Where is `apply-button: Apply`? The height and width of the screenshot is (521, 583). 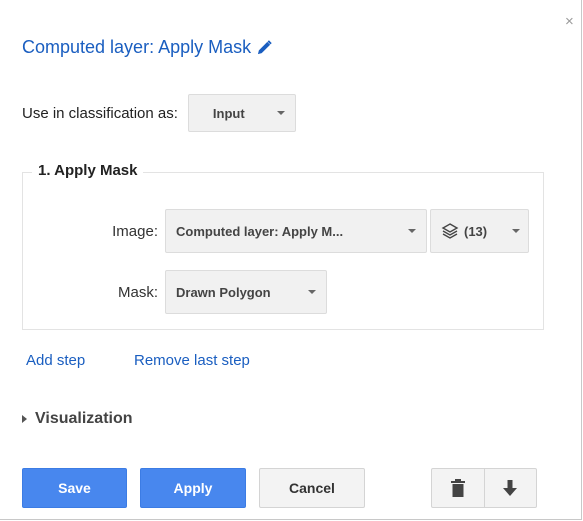
apply-button: Apply is located at coordinates (193, 488).